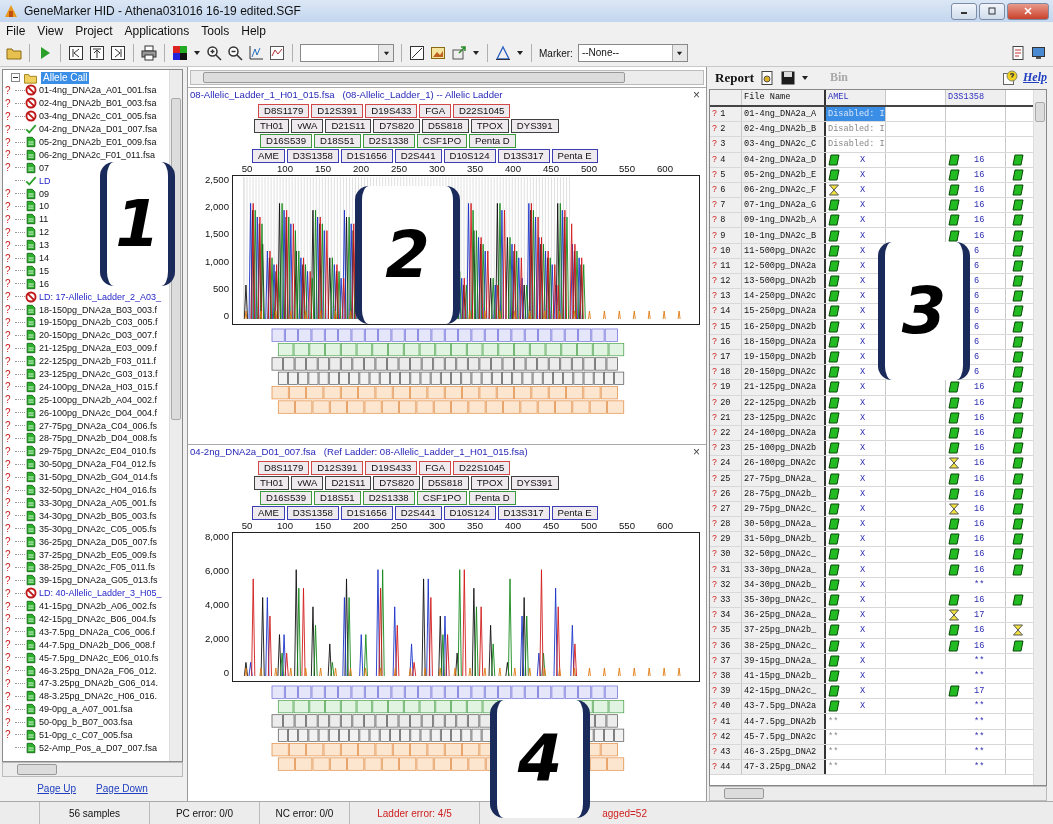 This screenshot has width=1053, height=824. What do you see at coordinates (366, 156) in the screenshot?
I see `marker-bin: D1S1656` at bounding box center [366, 156].